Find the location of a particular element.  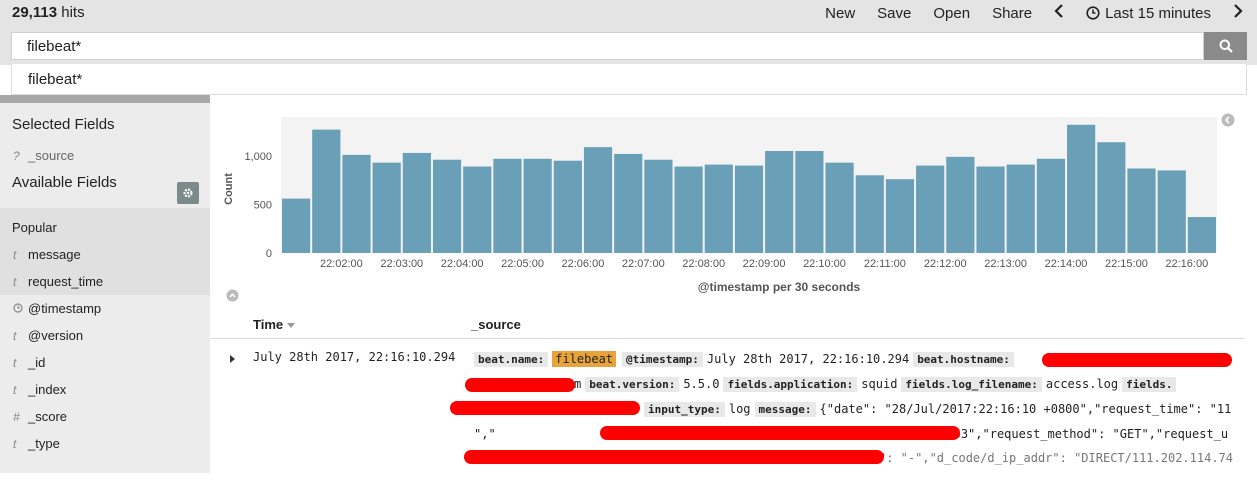

y-axis-label: Count is located at coordinates (229, 189).